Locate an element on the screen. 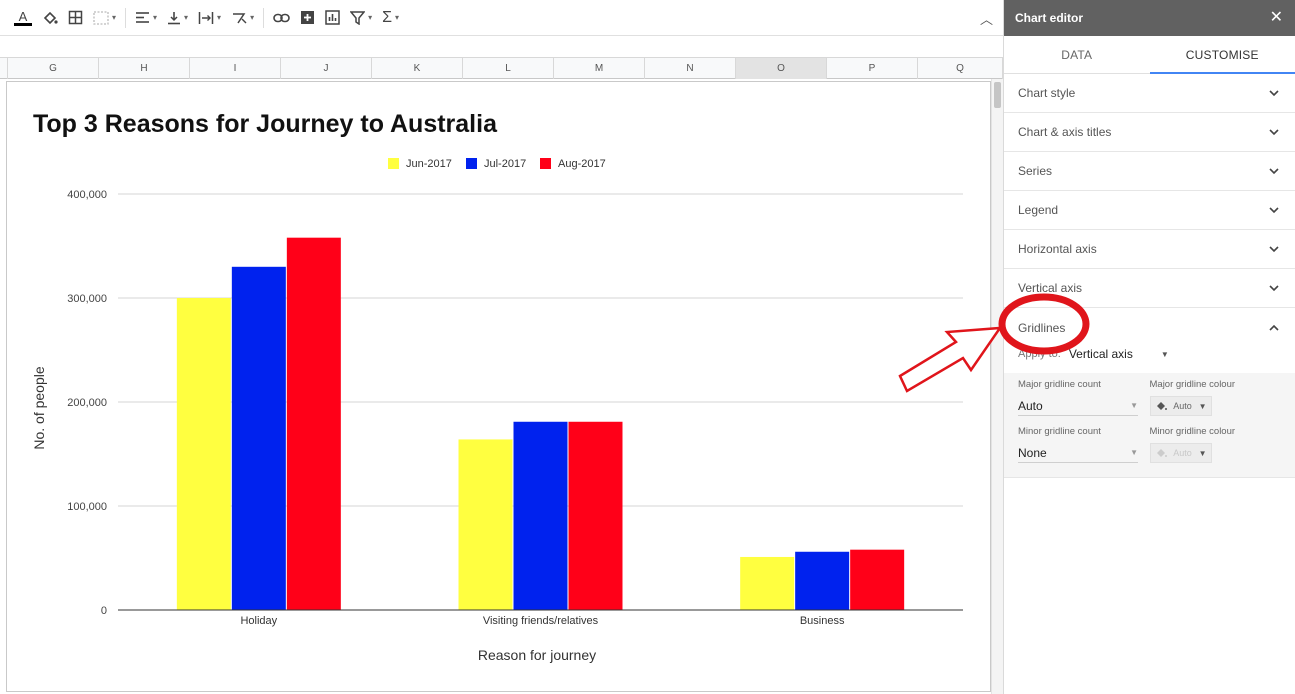 The height and width of the screenshot is (694, 1295). section-series: Series is located at coordinates (1149, 171).